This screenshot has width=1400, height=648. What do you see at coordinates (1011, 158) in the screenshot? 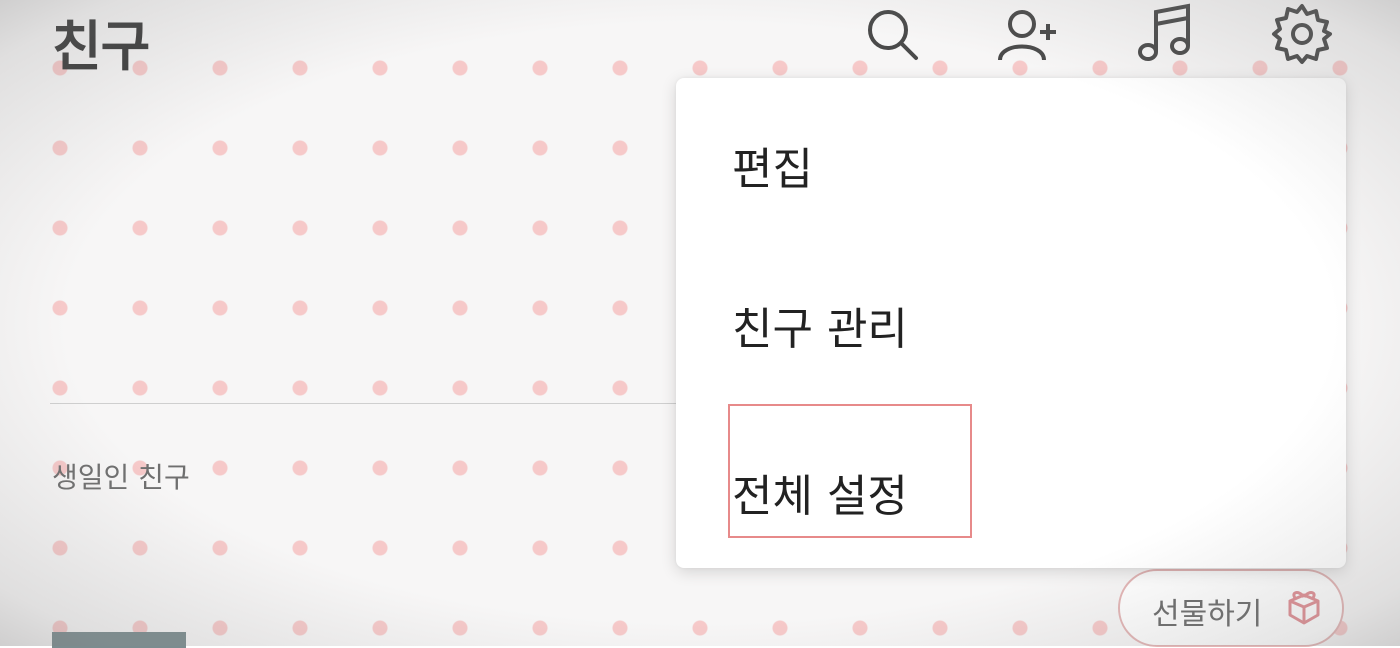
I see `menu-item-edit: 편집` at bounding box center [1011, 158].